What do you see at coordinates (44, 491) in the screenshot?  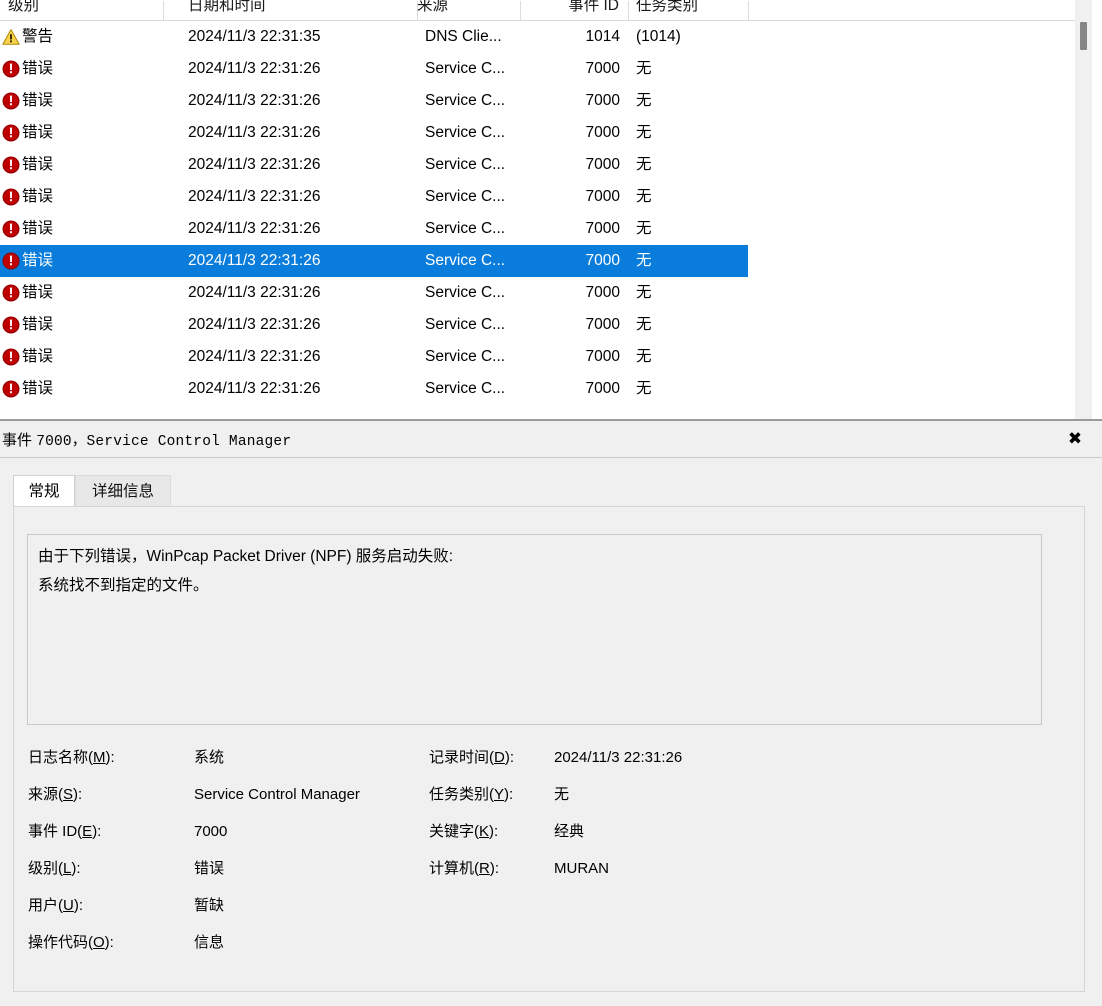 I see `tab-general: 常规` at bounding box center [44, 491].